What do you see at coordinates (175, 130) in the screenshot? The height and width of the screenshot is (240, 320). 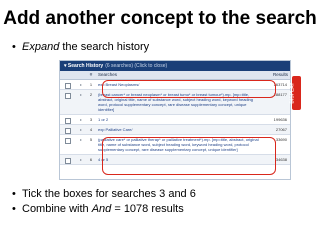 I see `history-row: ▸ 4 exp Palliative Care/ 27067` at bounding box center [175, 130].